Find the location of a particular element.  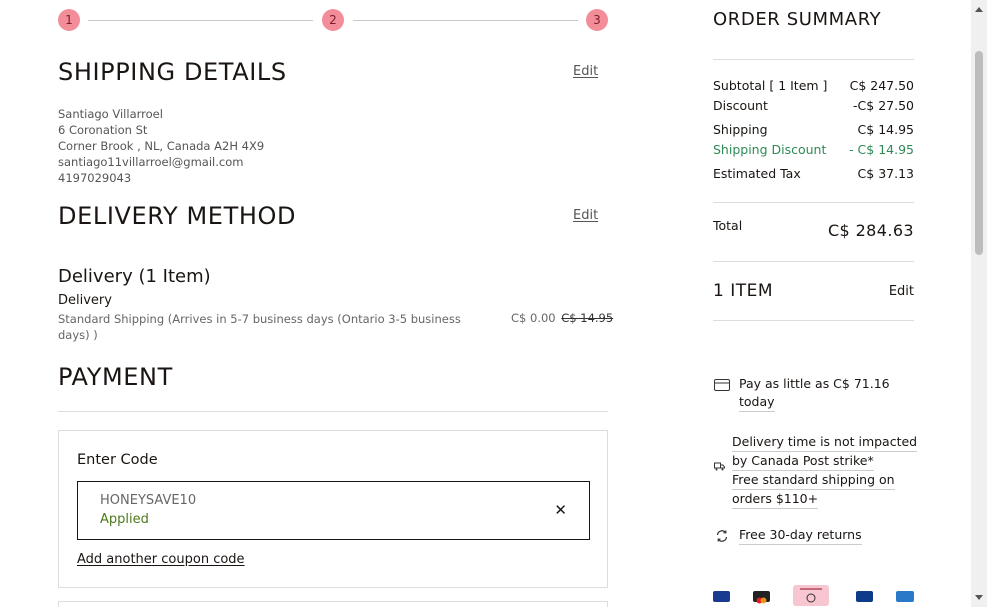

summary-label: Subtotal [ 1 Item ] is located at coordinates (770, 85).